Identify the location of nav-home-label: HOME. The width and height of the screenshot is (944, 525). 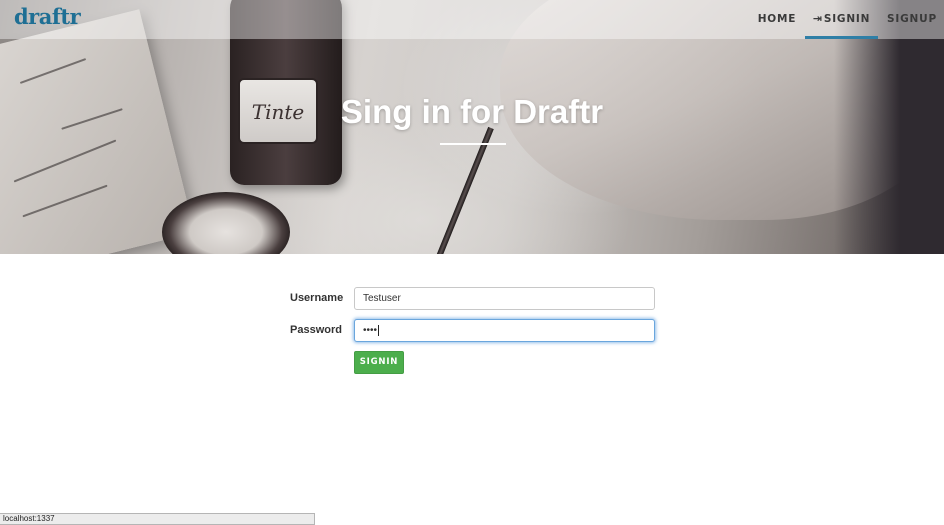
(777, 19).